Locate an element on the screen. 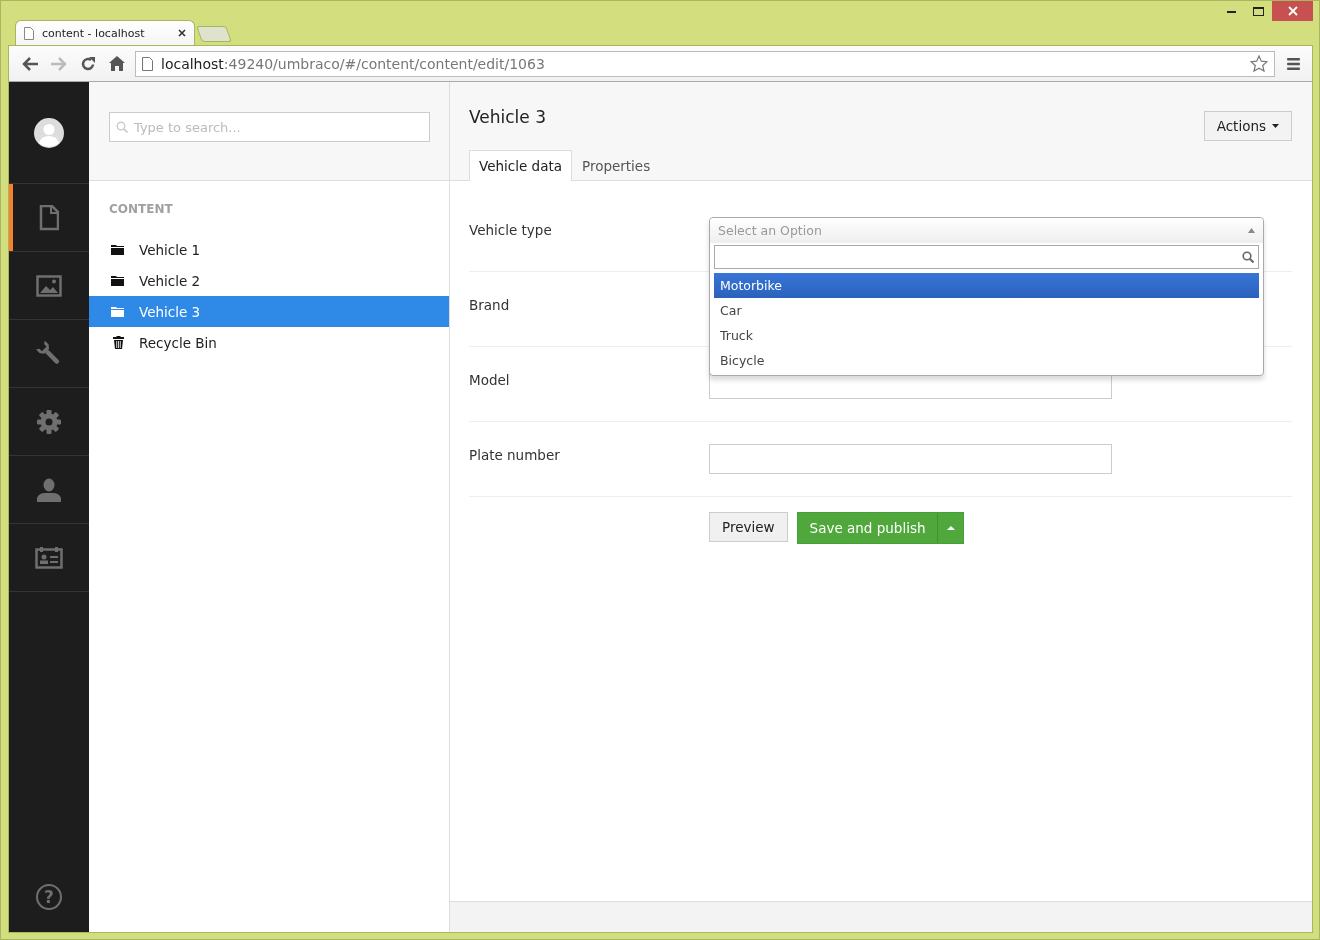  id-card-icon is located at coordinates (49, 557).